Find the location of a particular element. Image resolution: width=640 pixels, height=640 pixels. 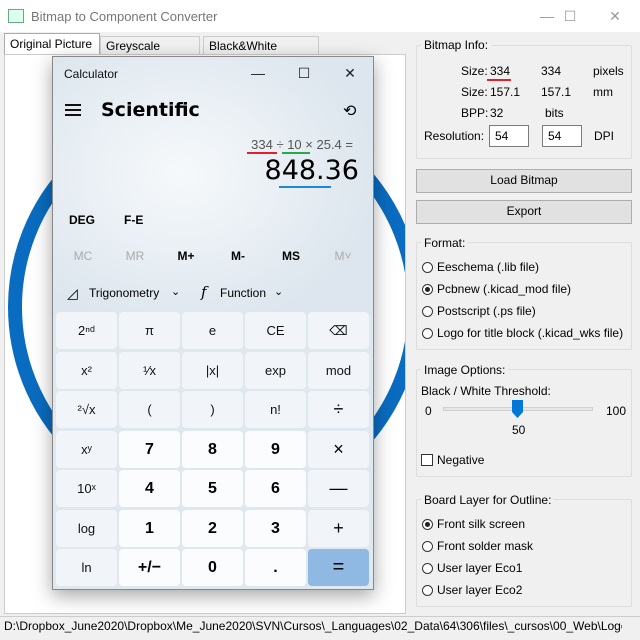

calc-close-button: ✕ is located at coordinates (350, 73).